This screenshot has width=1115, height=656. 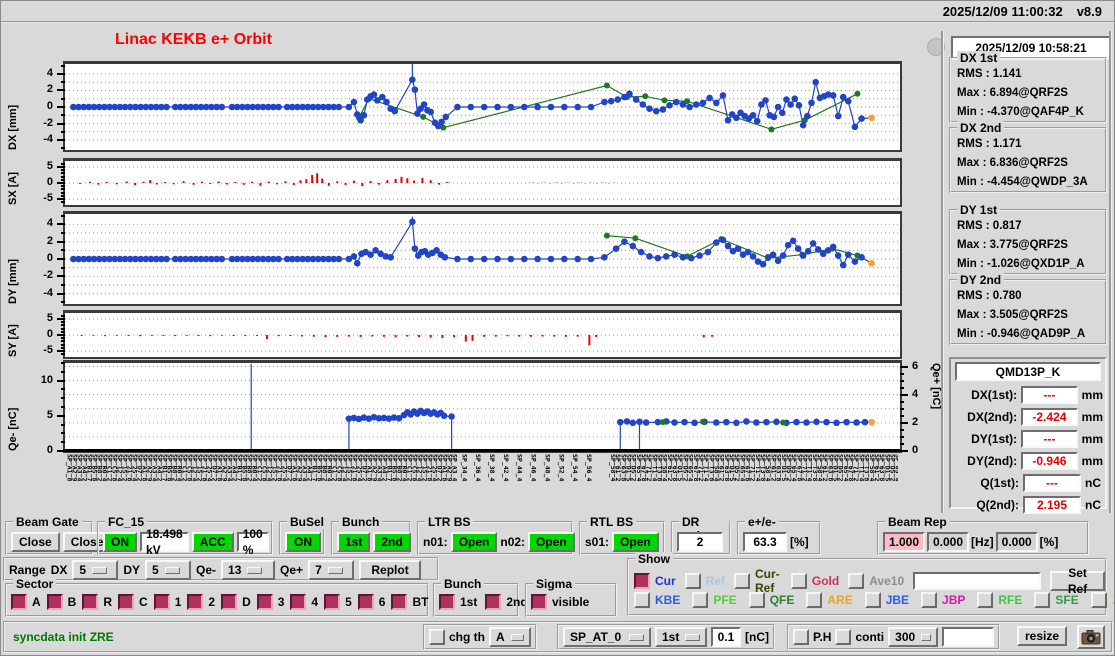 I want to click on show-item-label-text: QFE, so click(x=782, y=600).